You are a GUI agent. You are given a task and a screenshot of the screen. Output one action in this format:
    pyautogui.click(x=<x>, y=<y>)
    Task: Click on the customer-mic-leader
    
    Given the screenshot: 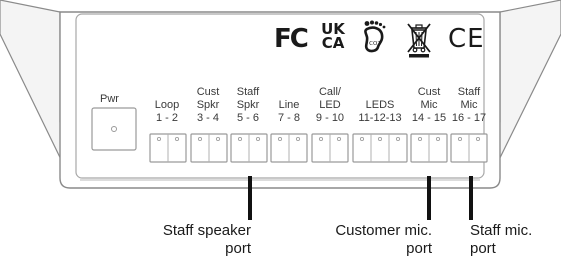 What is the action you would take?
    pyautogui.click(x=429, y=198)
    